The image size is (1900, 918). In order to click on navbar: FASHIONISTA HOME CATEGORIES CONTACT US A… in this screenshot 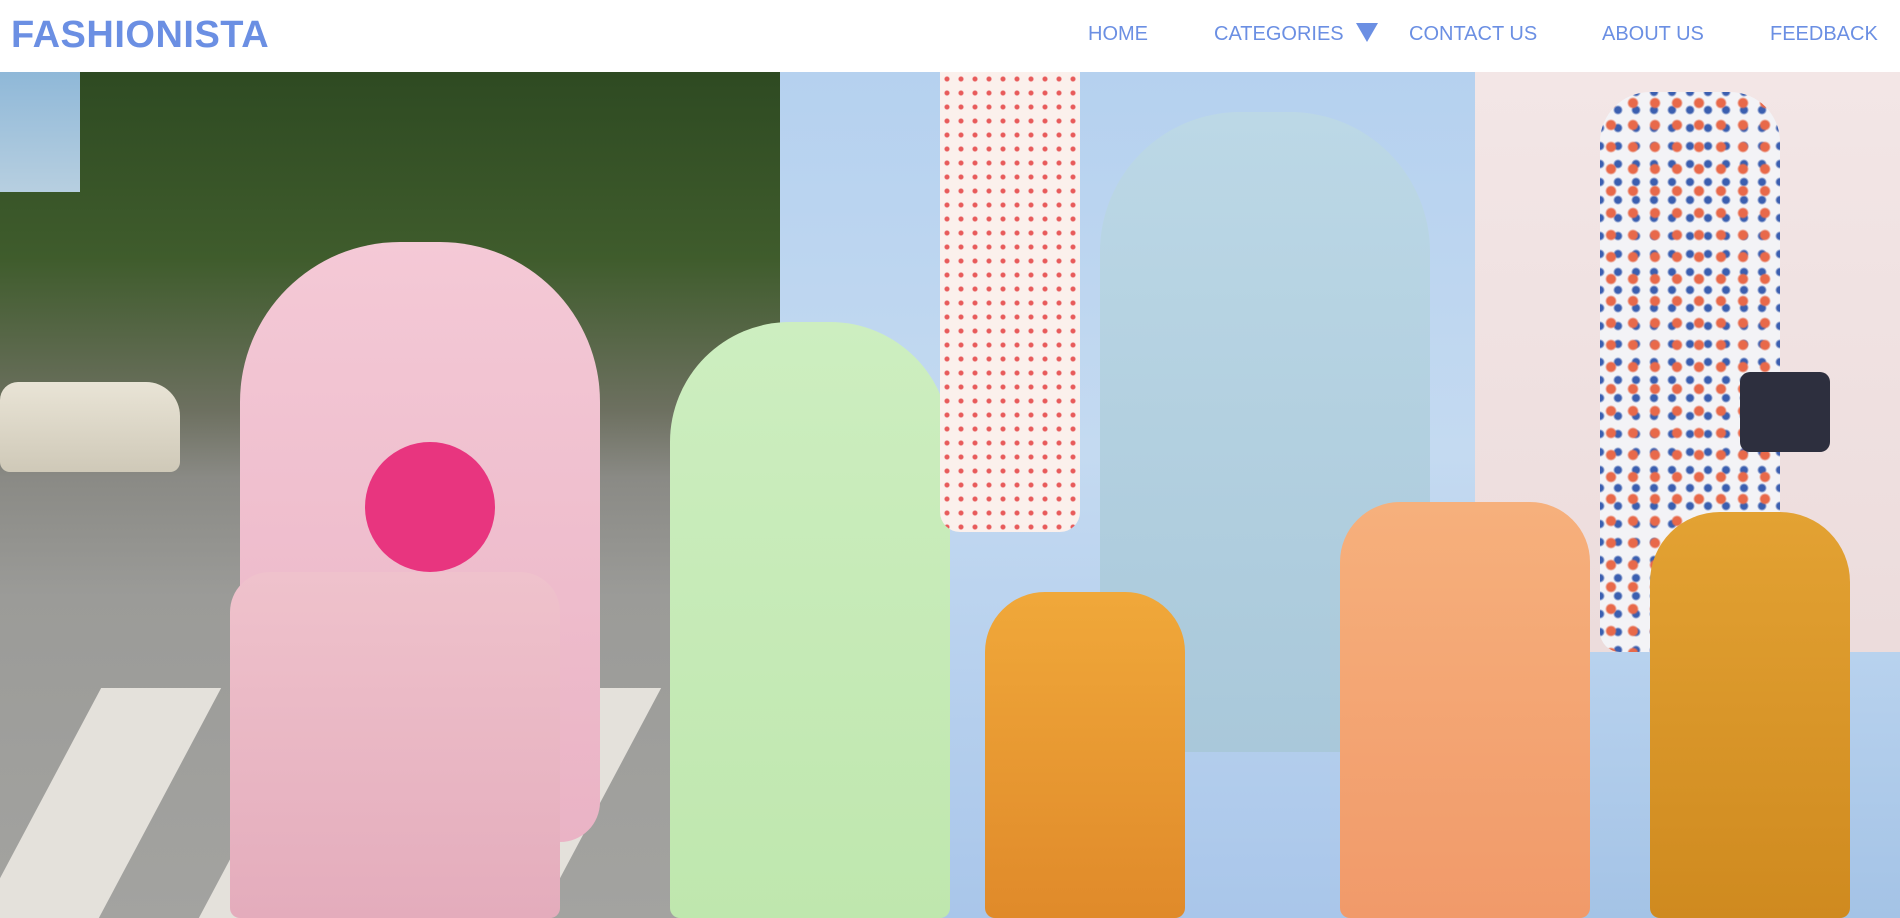, I will do `click(950, 36)`.